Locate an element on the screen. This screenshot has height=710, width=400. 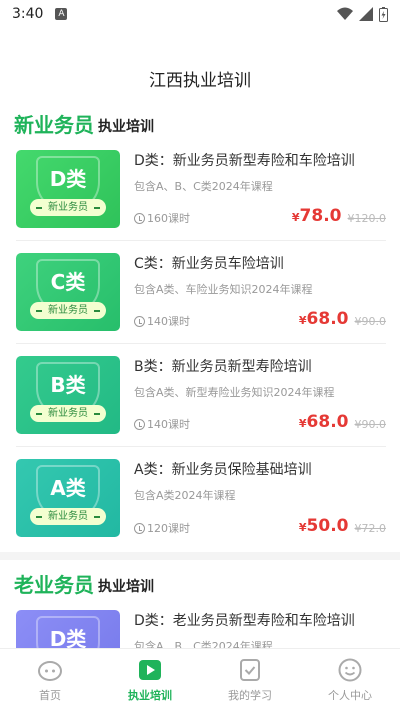
course-description: 包含A类2024年课程 is located at coordinates (185, 495).